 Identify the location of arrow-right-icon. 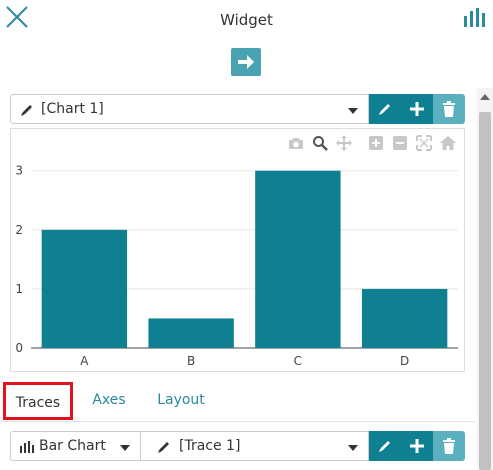
(246, 62).